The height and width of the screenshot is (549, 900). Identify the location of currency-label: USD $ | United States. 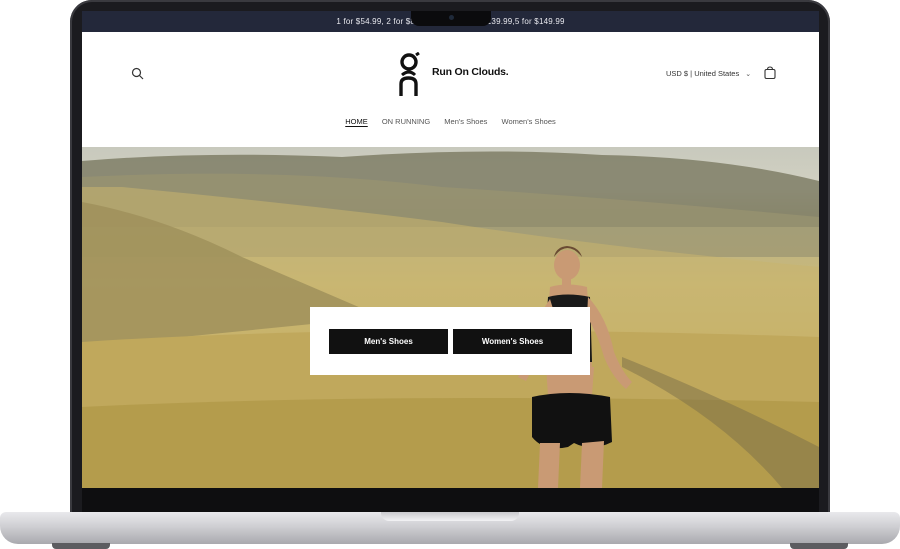
(703, 73).